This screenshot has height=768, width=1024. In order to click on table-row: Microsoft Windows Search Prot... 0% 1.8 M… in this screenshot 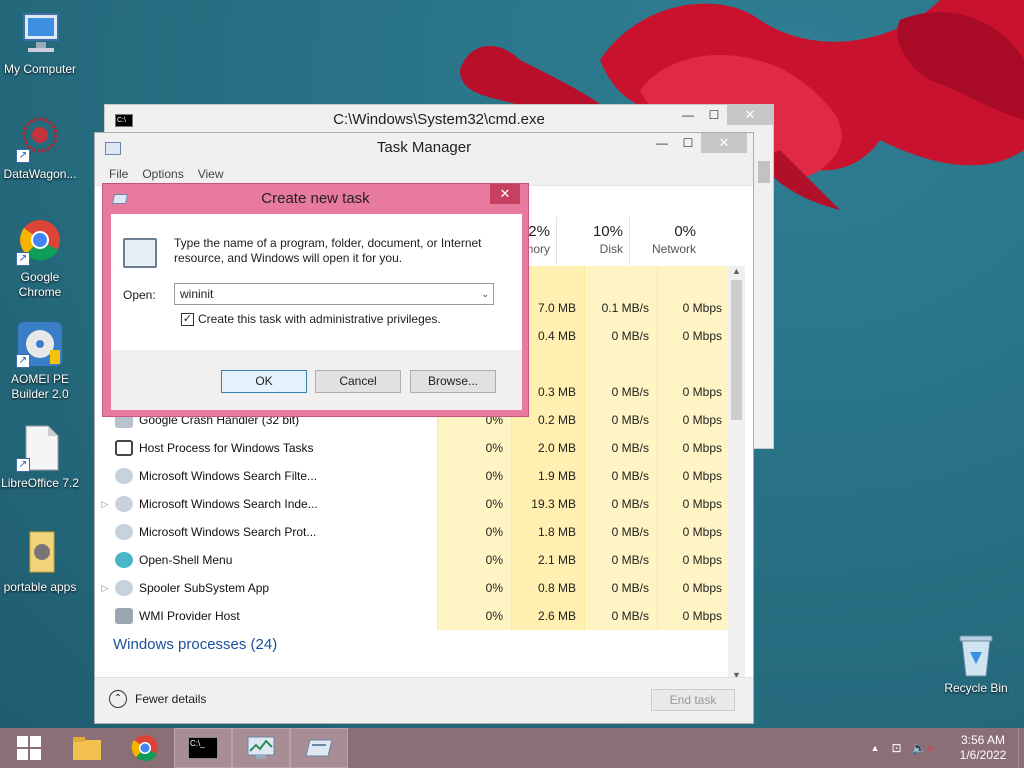, I will do `click(412, 532)`.